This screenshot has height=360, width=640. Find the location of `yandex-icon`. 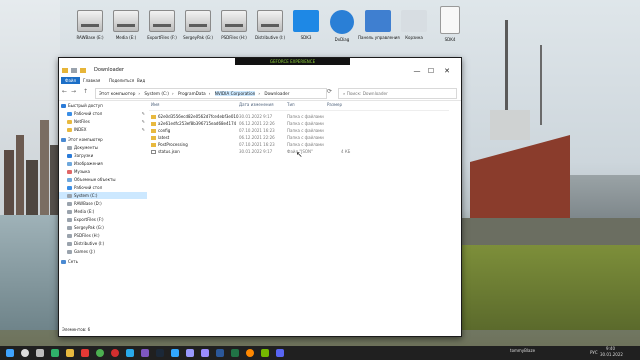

yandex-icon is located at coordinates (85, 353).